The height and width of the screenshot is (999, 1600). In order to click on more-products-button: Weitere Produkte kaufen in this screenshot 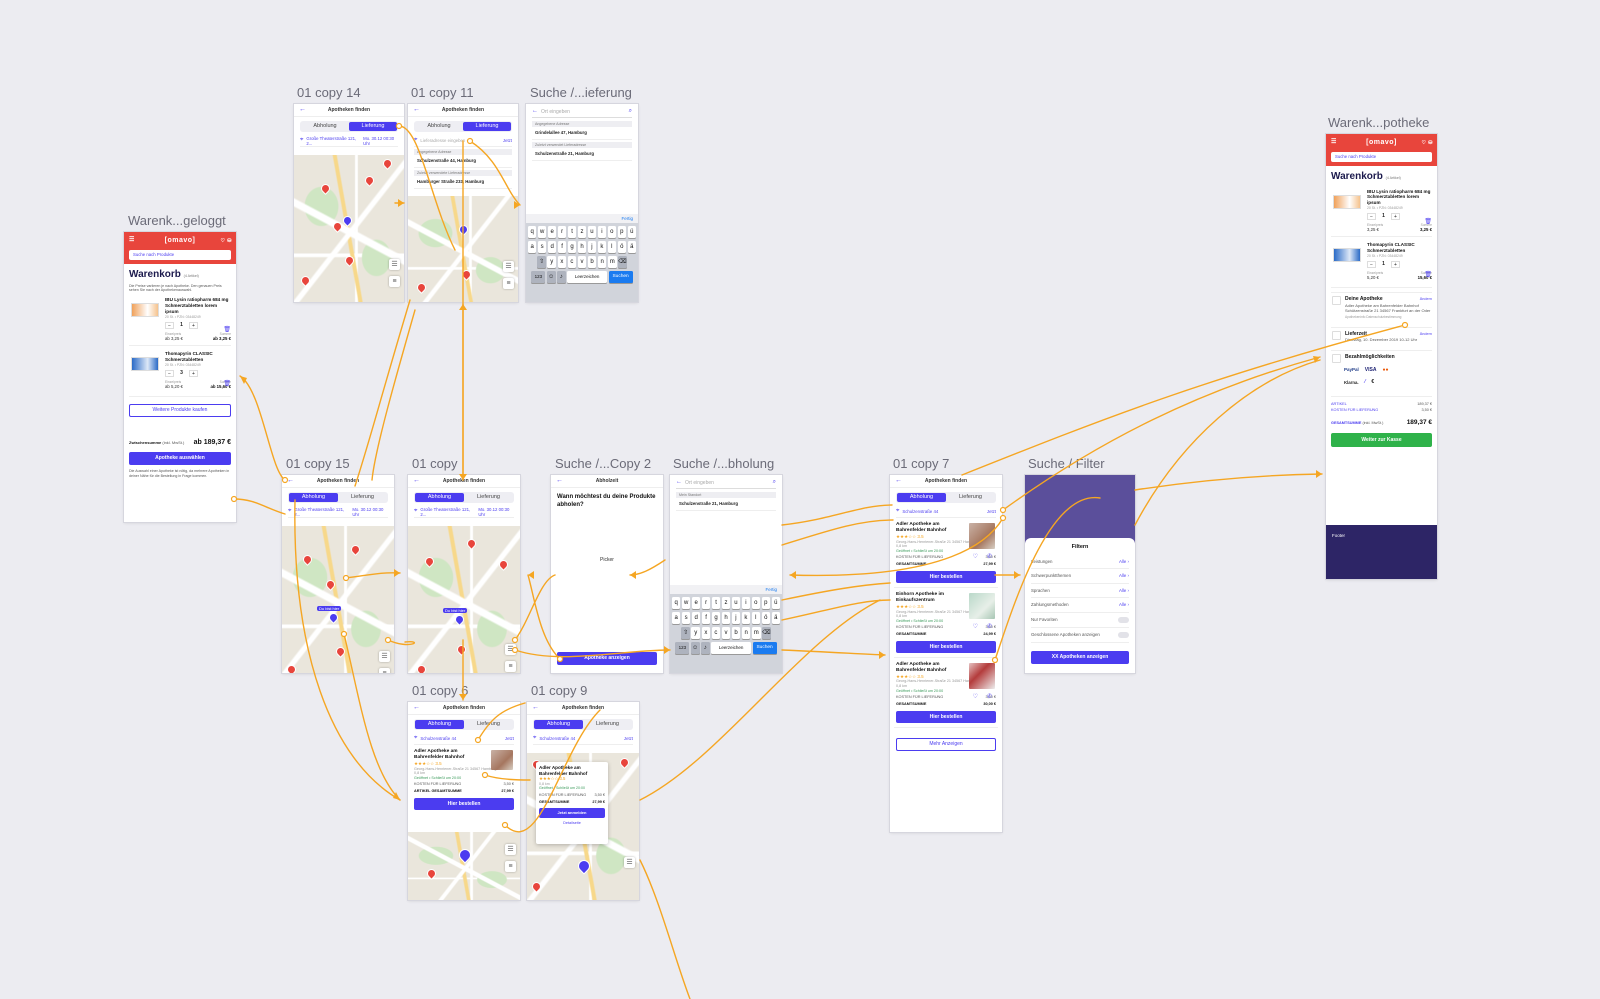, I will do `click(180, 411)`.